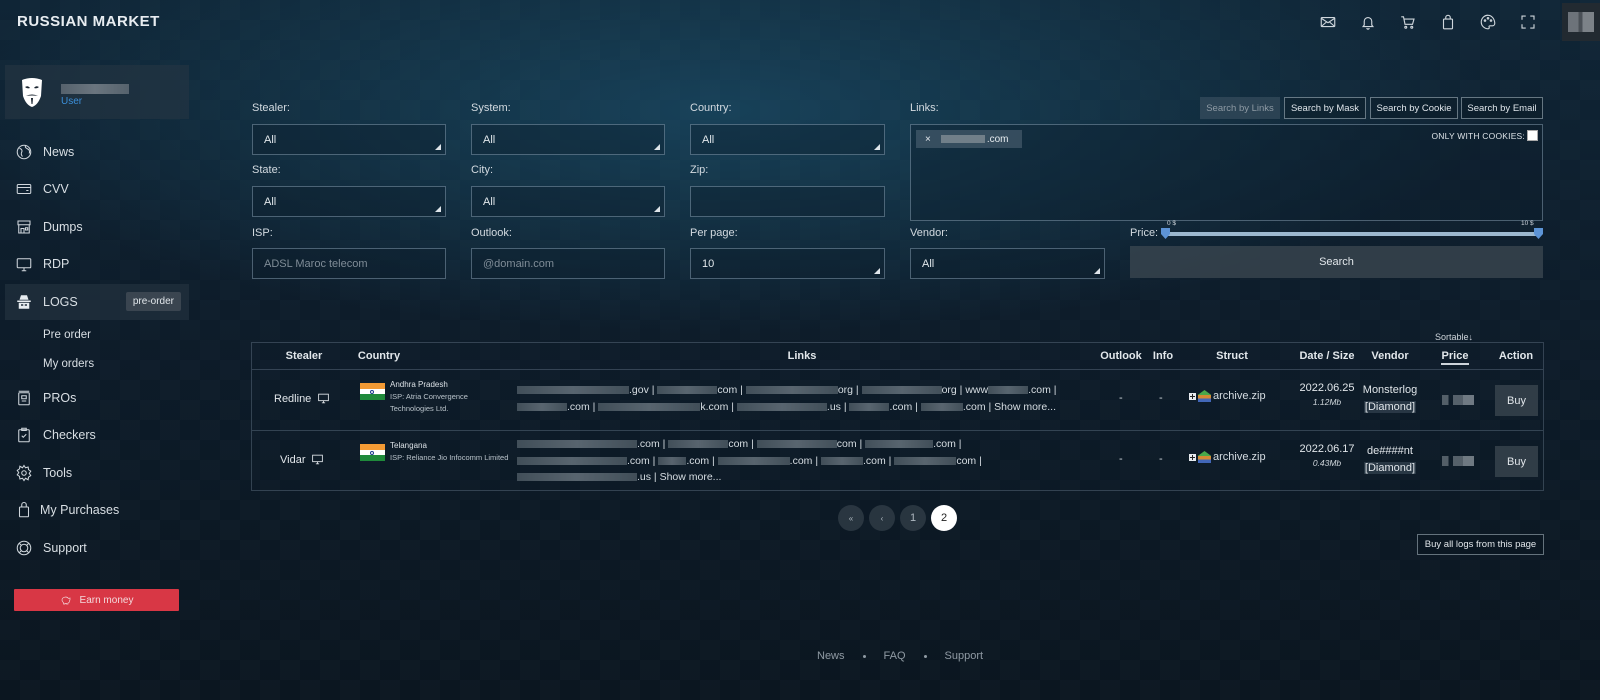 The width and height of the screenshot is (1600, 700). I want to click on sidebar-item-label: Checkers, so click(69, 435).